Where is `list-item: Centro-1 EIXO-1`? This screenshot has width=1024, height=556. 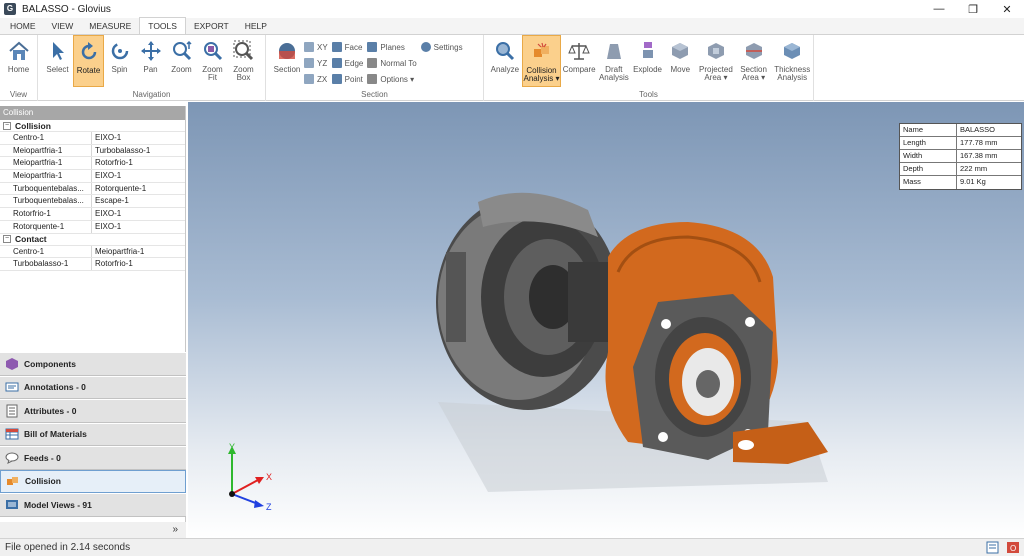 list-item: Centro-1 EIXO-1 is located at coordinates (92, 138).